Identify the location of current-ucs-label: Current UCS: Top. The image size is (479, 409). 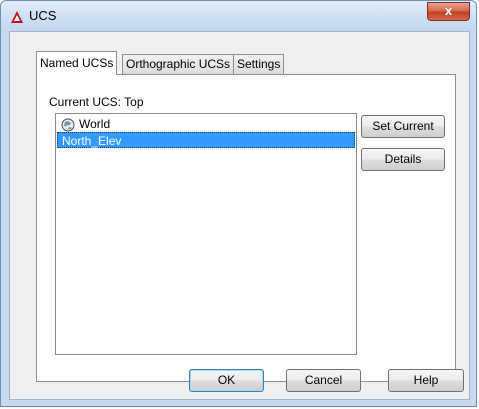
(96, 102).